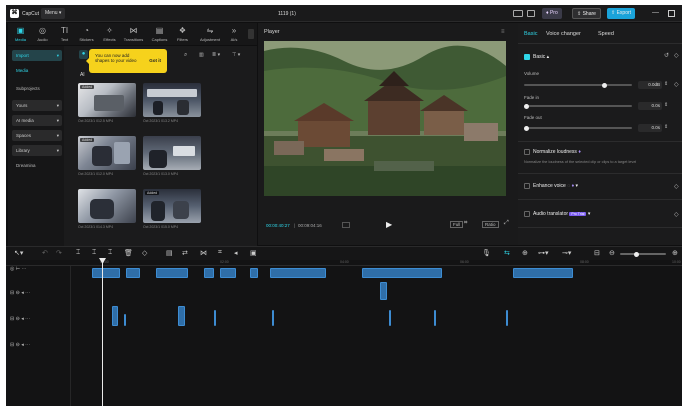  Describe the element at coordinates (182, 34) in the screenshot. I see `tool-filters: ❖ Filters` at that location.